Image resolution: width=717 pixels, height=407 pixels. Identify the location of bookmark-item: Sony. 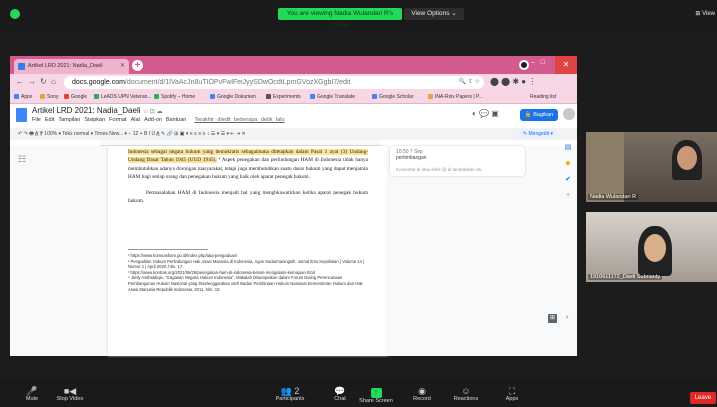
(49, 97).